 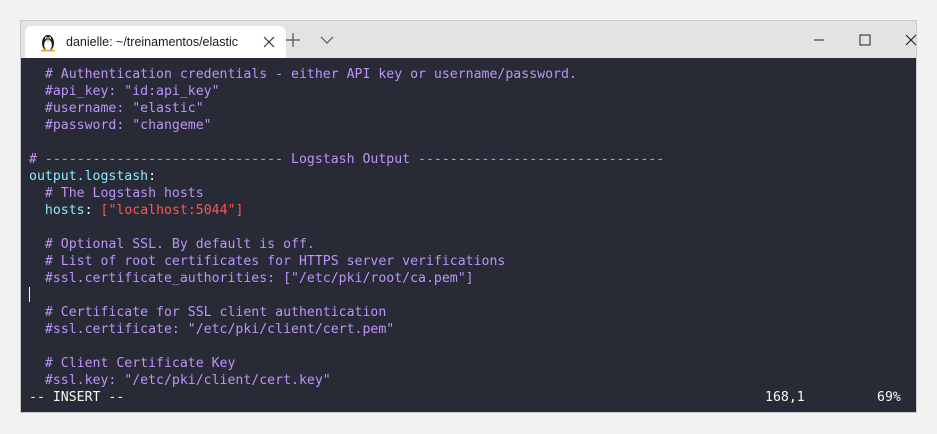 I want to click on minimize-button, so click(x=819, y=40).